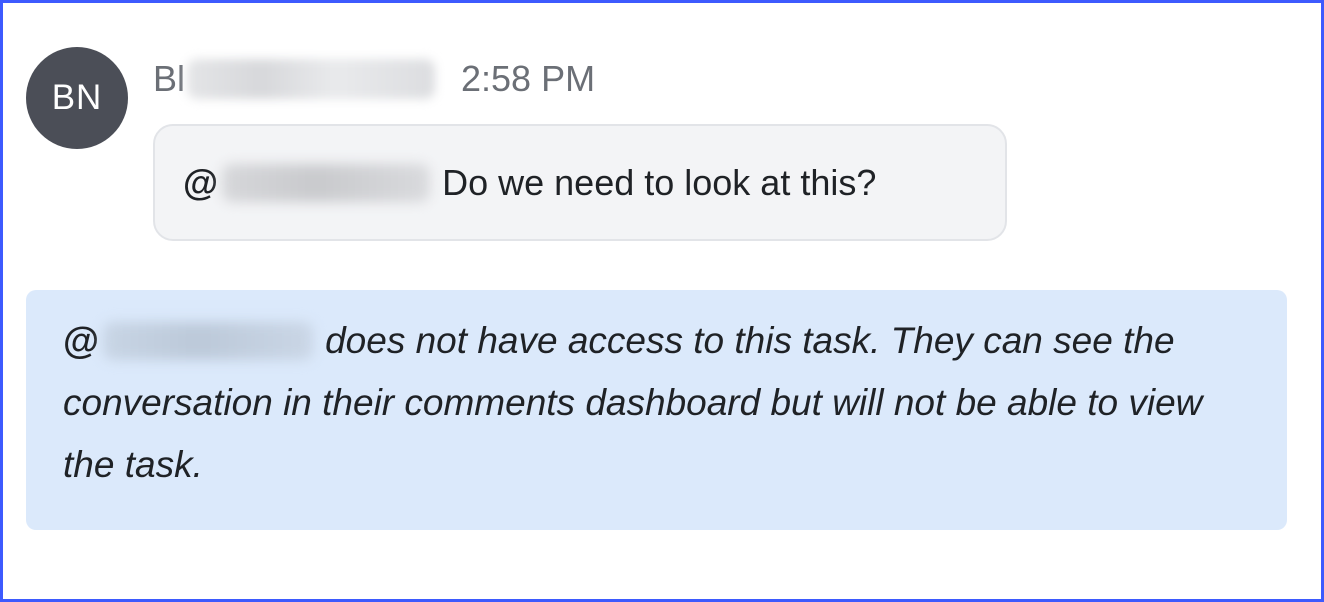 Image resolution: width=1324 pixels, height=602 pixels. I want to click on comment-header: Bl 2:58 PM, so click(374, 79).